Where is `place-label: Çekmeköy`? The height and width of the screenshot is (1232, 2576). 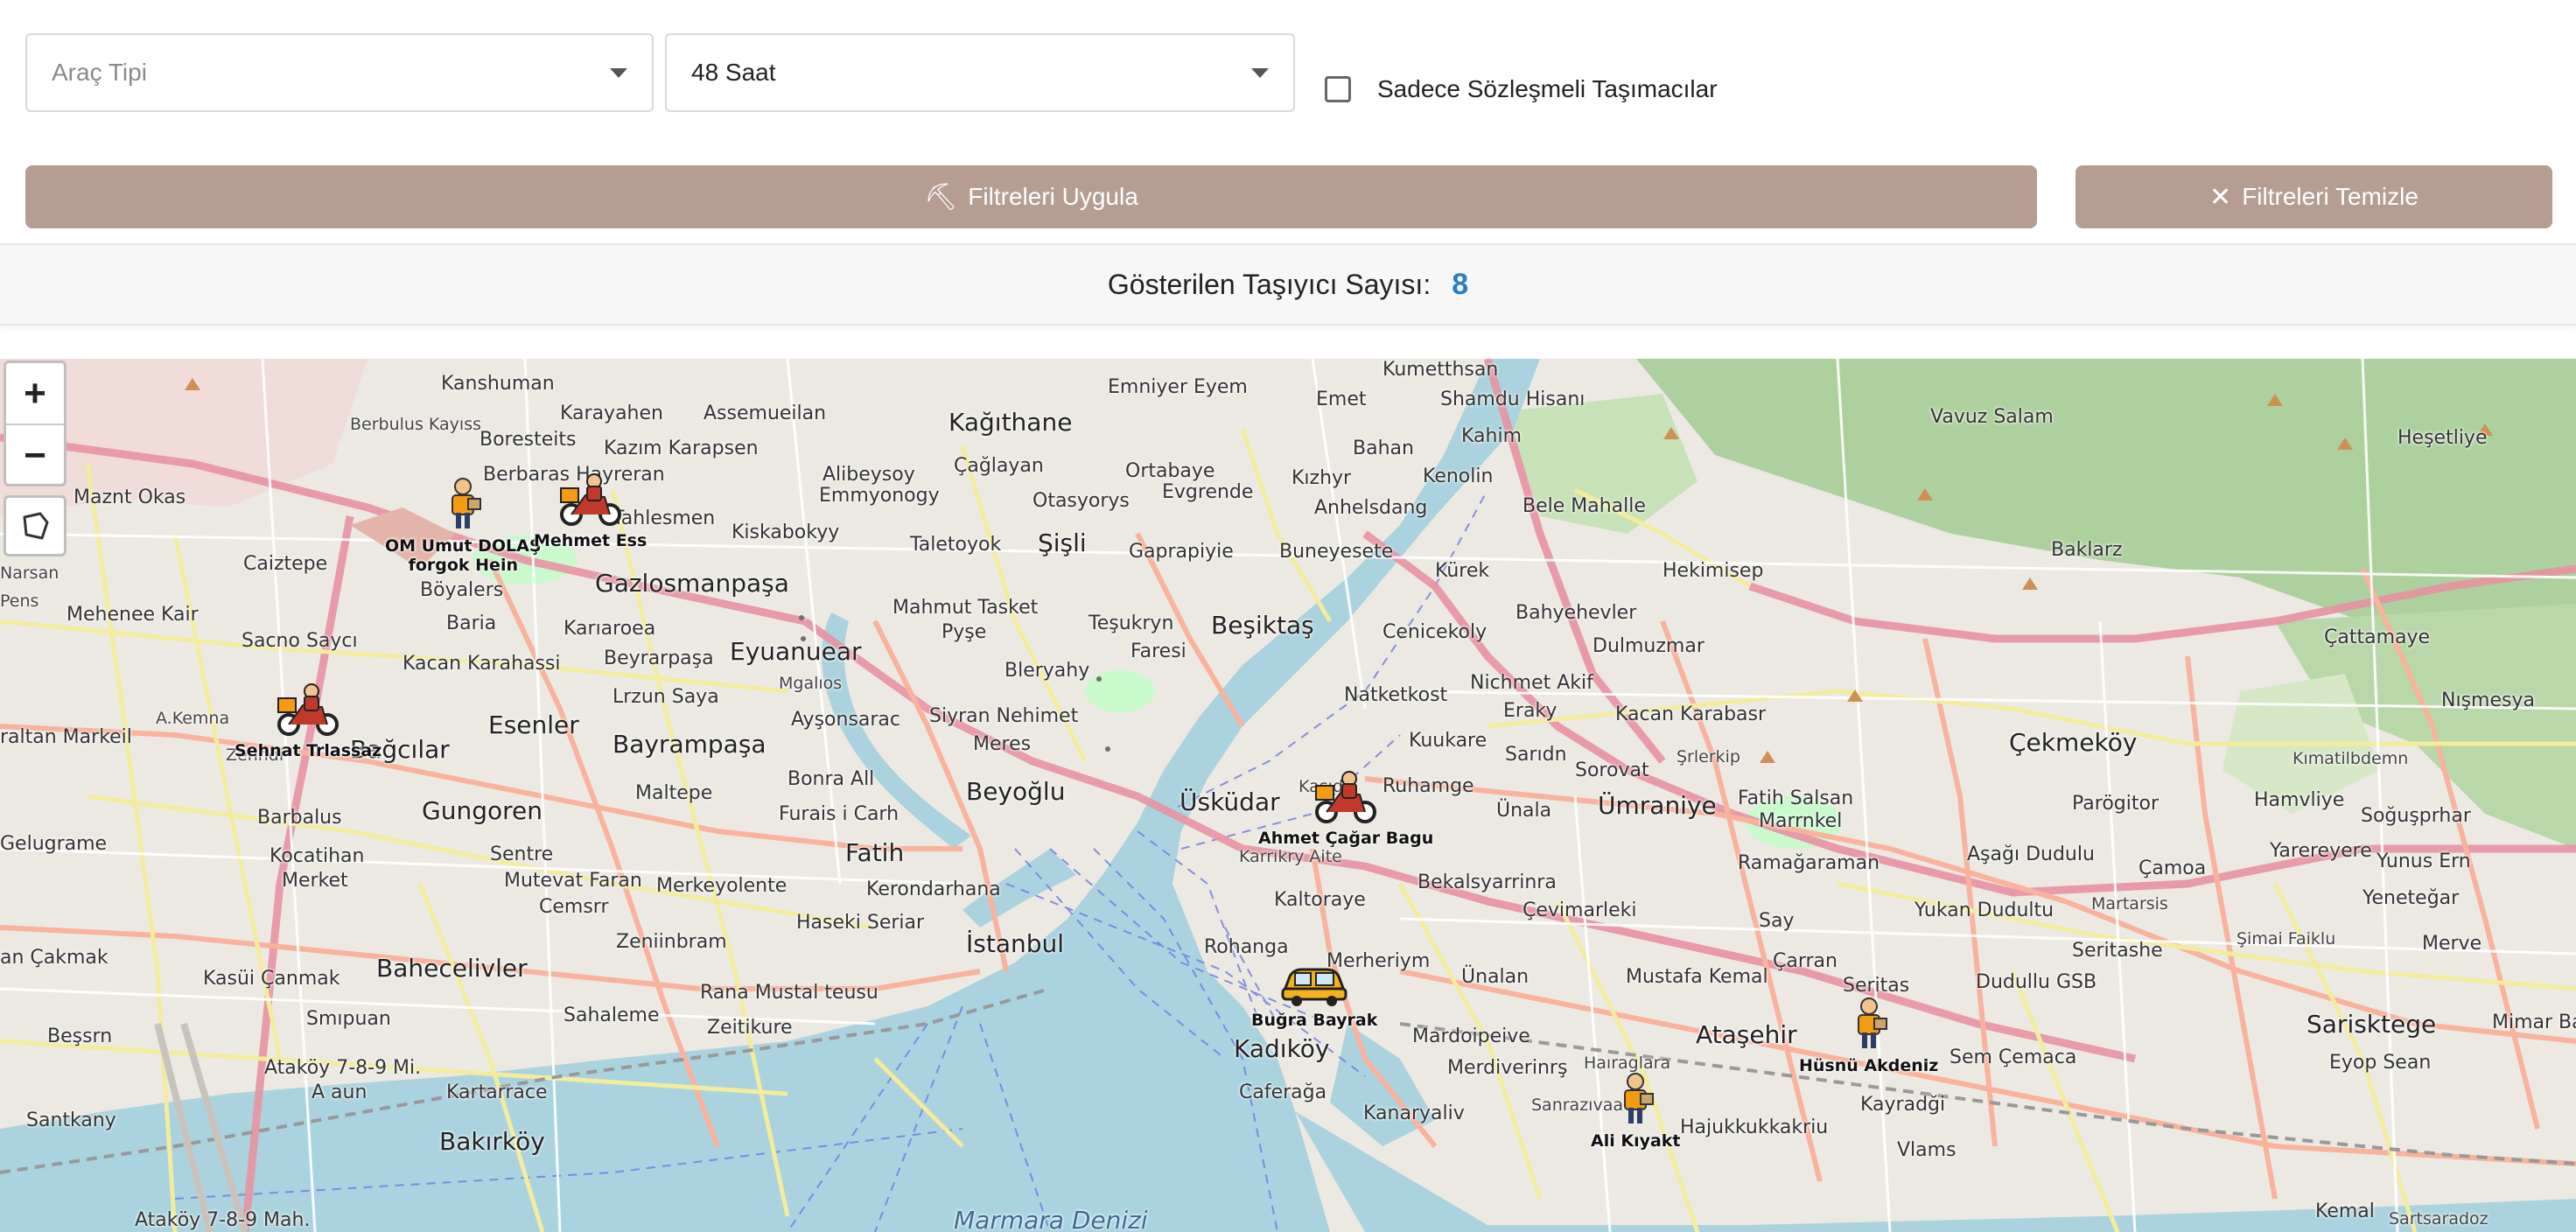 place-label: Çekmeköy is located at coordinates (2073, 742).